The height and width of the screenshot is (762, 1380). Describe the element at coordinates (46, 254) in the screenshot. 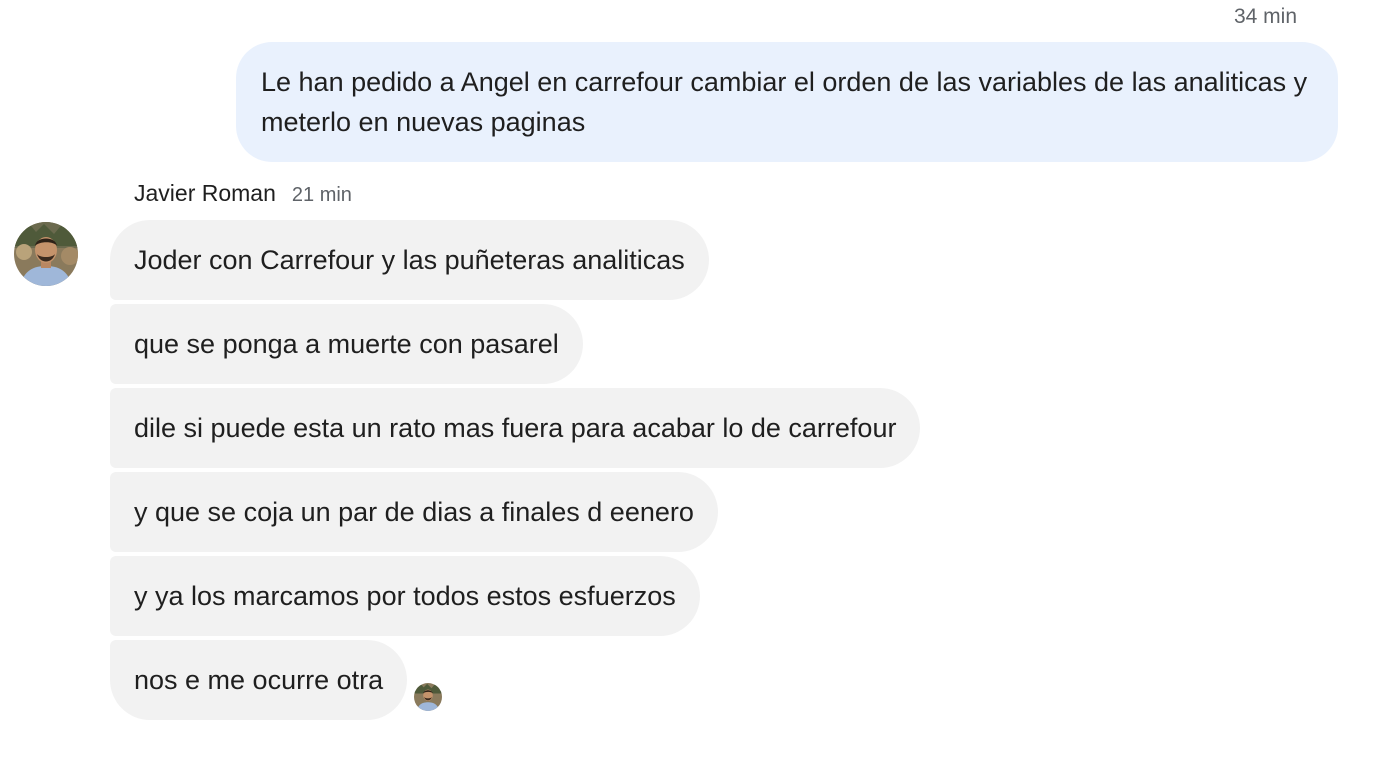

I see `user-avatar-icon` at that location.